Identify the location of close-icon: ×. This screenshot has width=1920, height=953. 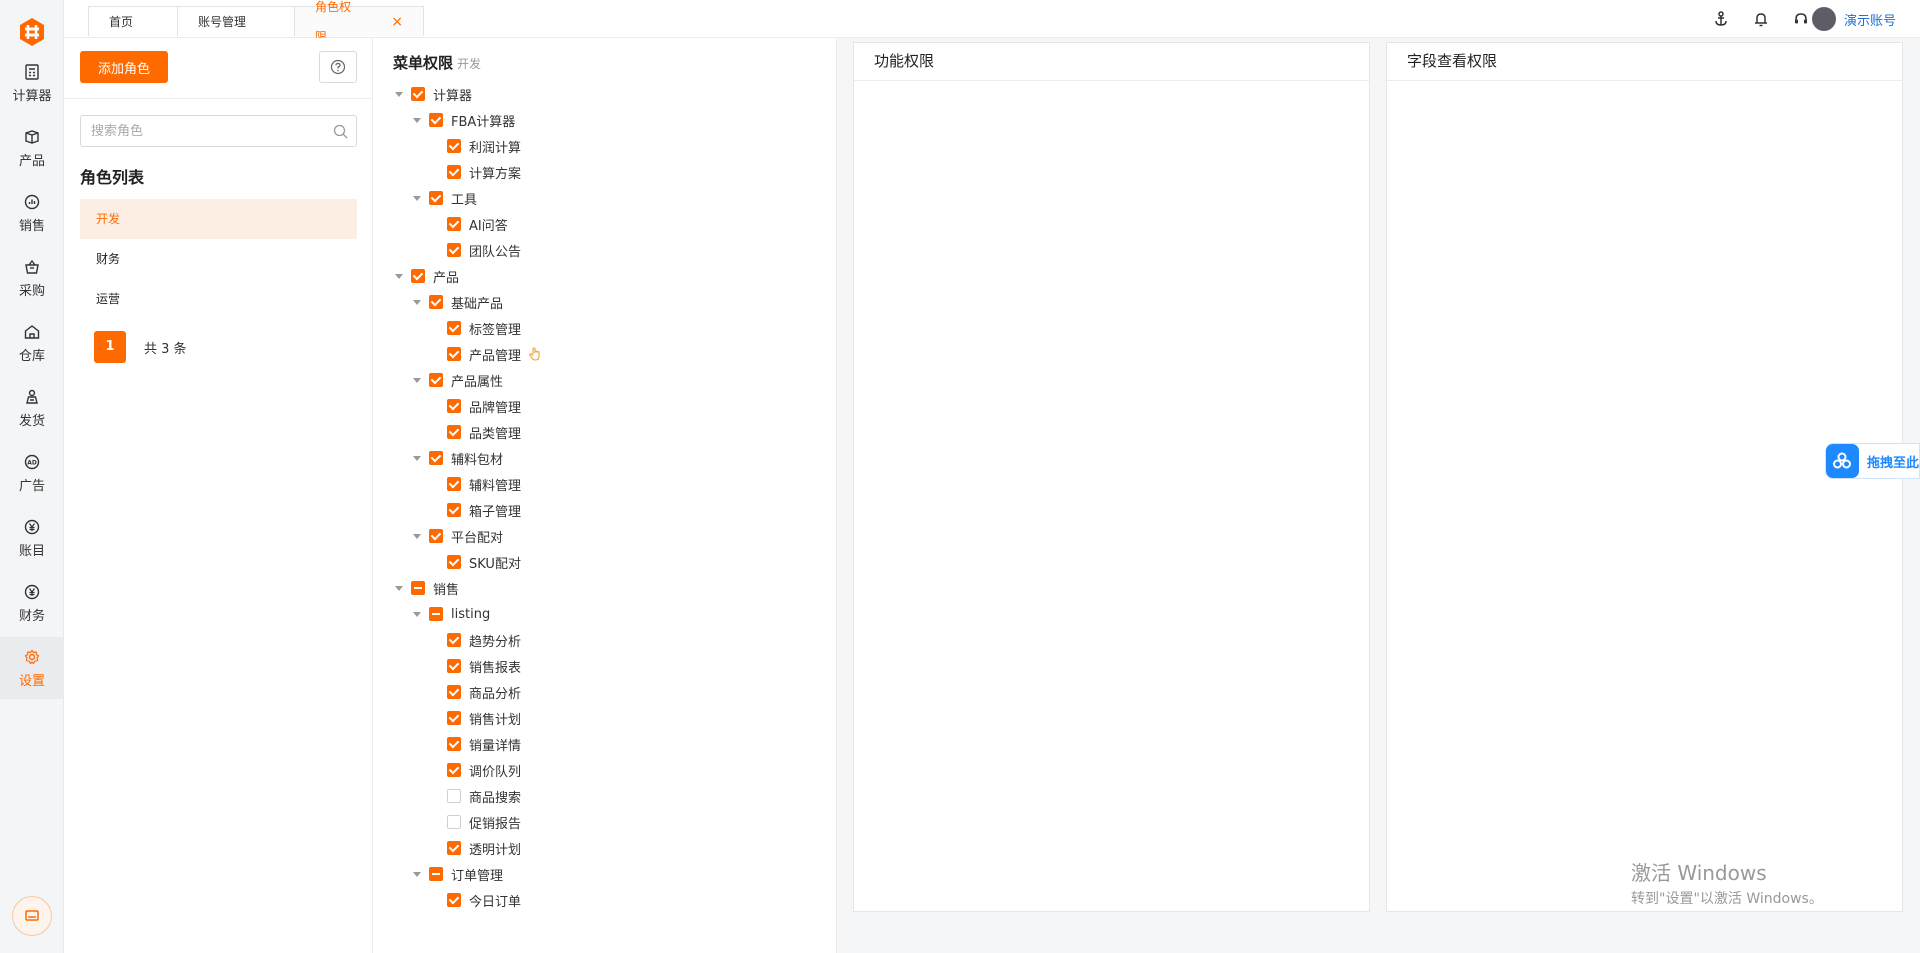
(397, 22).